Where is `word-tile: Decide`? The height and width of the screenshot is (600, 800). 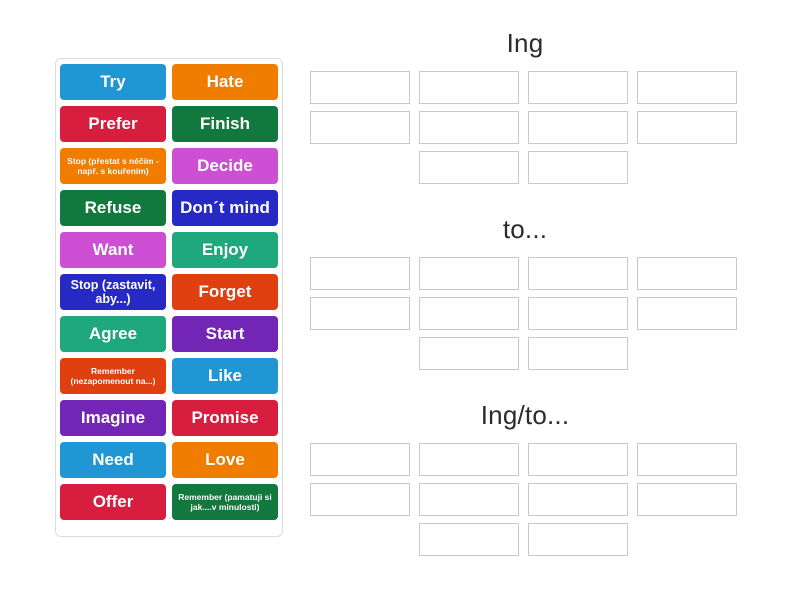
word-tile: Decide is located at coordinates (225, 166).